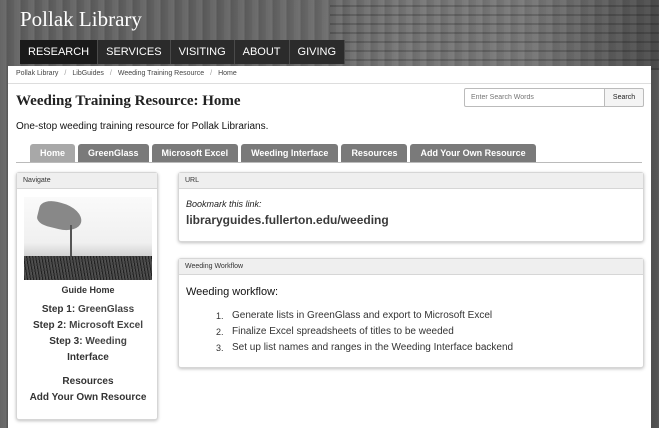  Describe the element at coordinates (49, 325) in the screenshot. I see `step2-prefix: Step 2:` at that location.